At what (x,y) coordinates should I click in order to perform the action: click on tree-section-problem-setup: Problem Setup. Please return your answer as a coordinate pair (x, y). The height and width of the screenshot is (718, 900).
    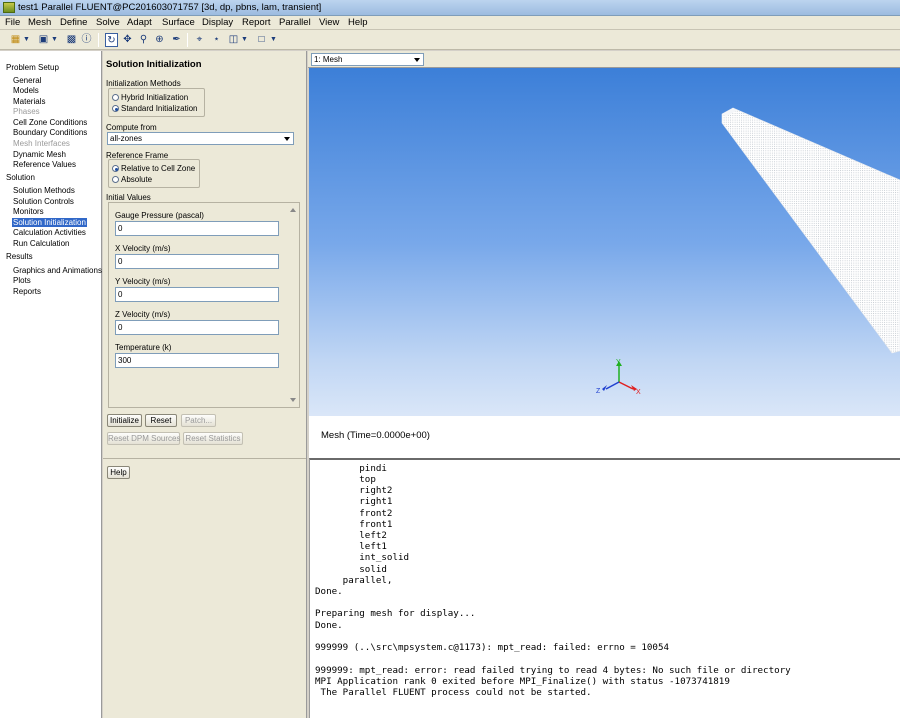
    Looking at the image, I should click on (32, 67).